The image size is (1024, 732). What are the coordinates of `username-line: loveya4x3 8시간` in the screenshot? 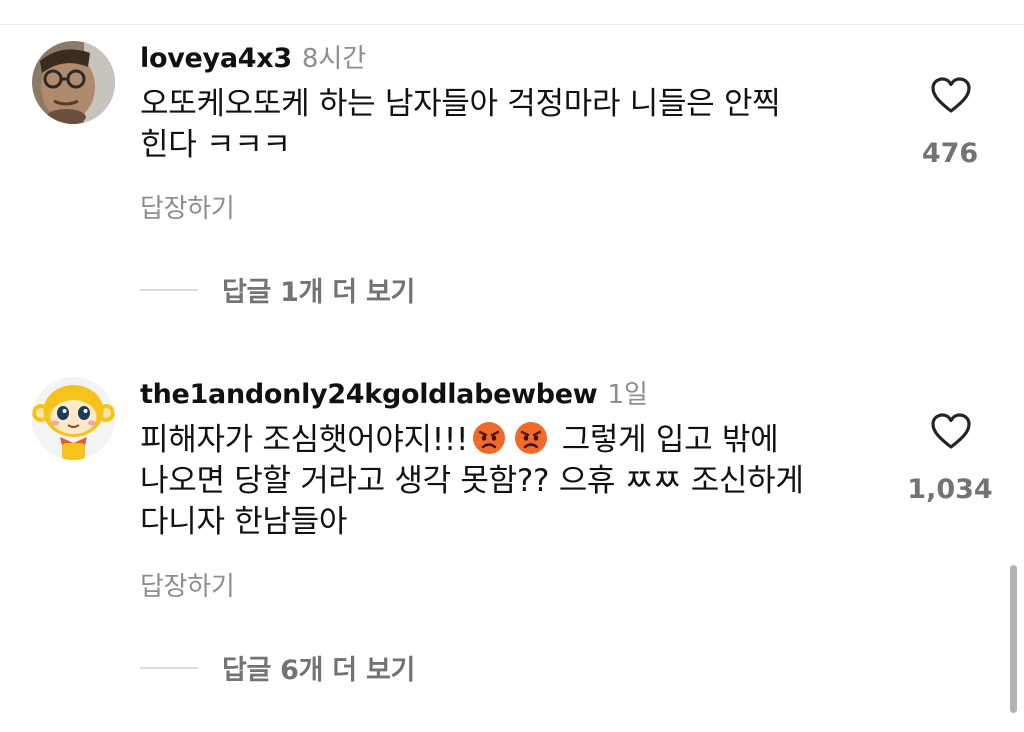 It's located at (253, 56).